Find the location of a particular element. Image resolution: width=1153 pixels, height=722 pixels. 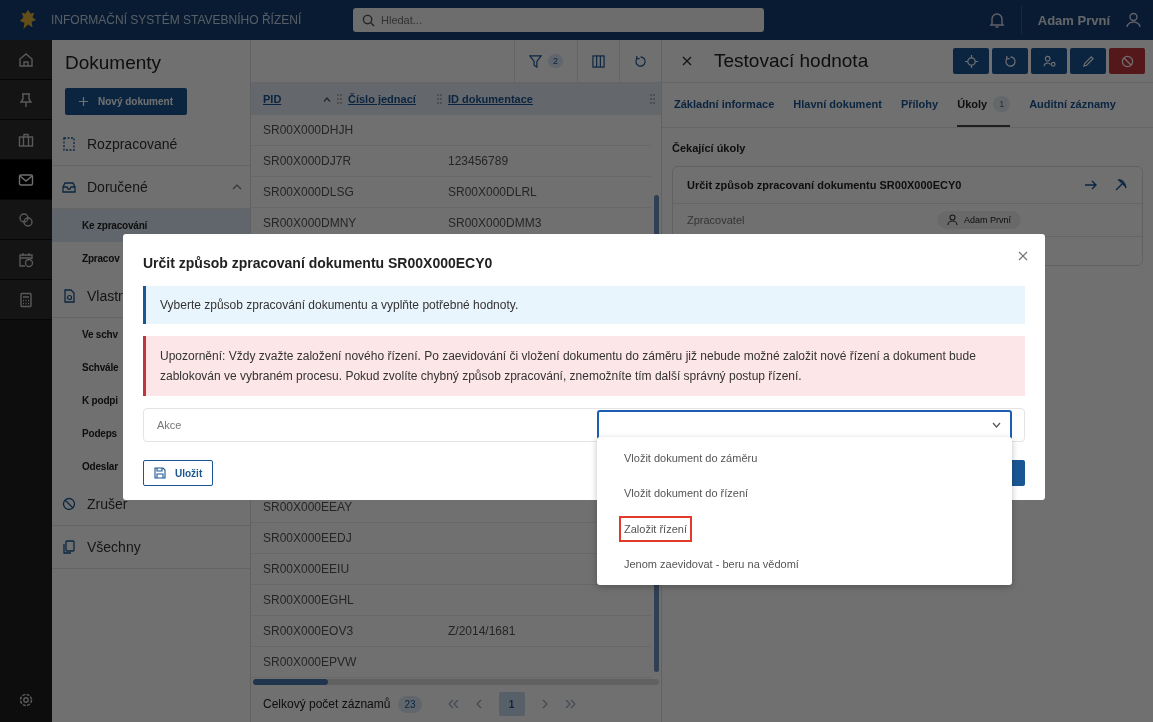

user-name: Adam První is located at coordinates (1073, 20).